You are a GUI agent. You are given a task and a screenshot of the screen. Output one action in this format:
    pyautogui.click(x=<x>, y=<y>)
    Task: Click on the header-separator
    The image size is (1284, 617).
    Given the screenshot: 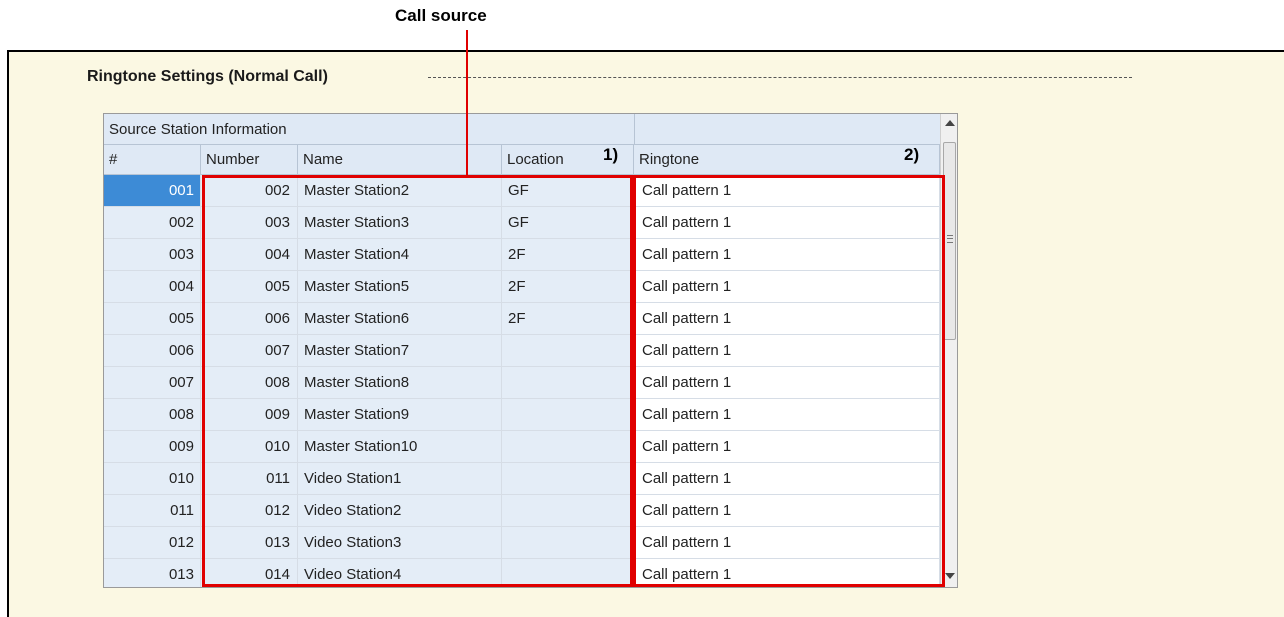 What is the action you would take?
    pyautogui.click(x=634, y=129)
    